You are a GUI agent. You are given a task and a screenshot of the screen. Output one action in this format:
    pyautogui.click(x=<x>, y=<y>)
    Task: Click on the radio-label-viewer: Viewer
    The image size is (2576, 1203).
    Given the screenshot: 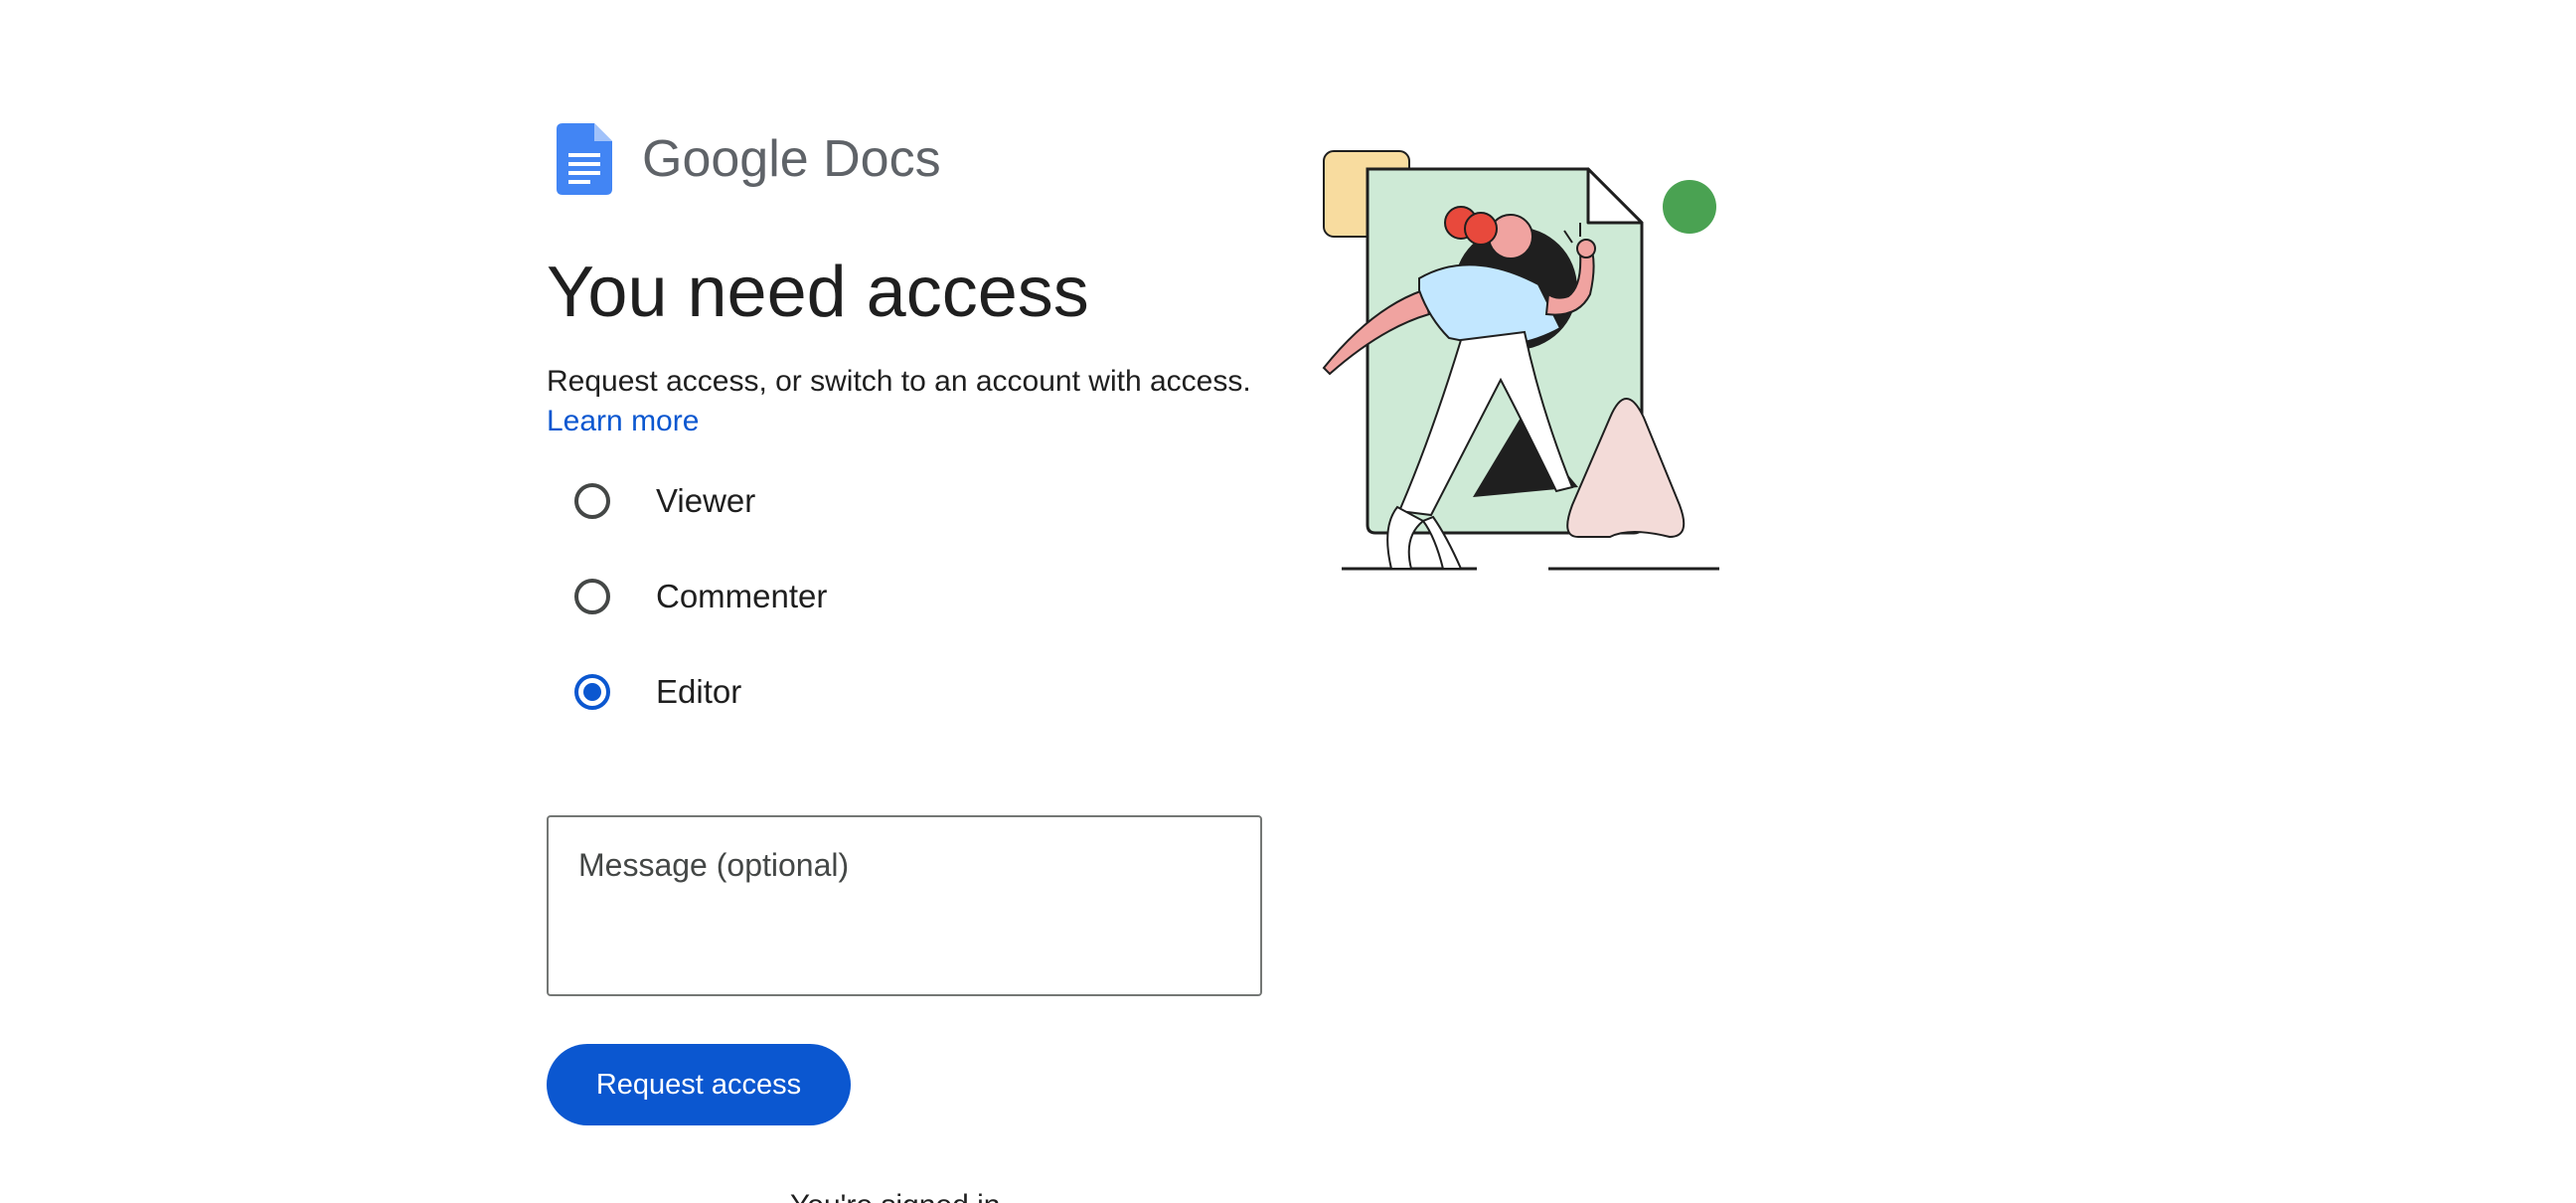 What is the action you would take?
    pyautogui.click(x=706, y=500)
    